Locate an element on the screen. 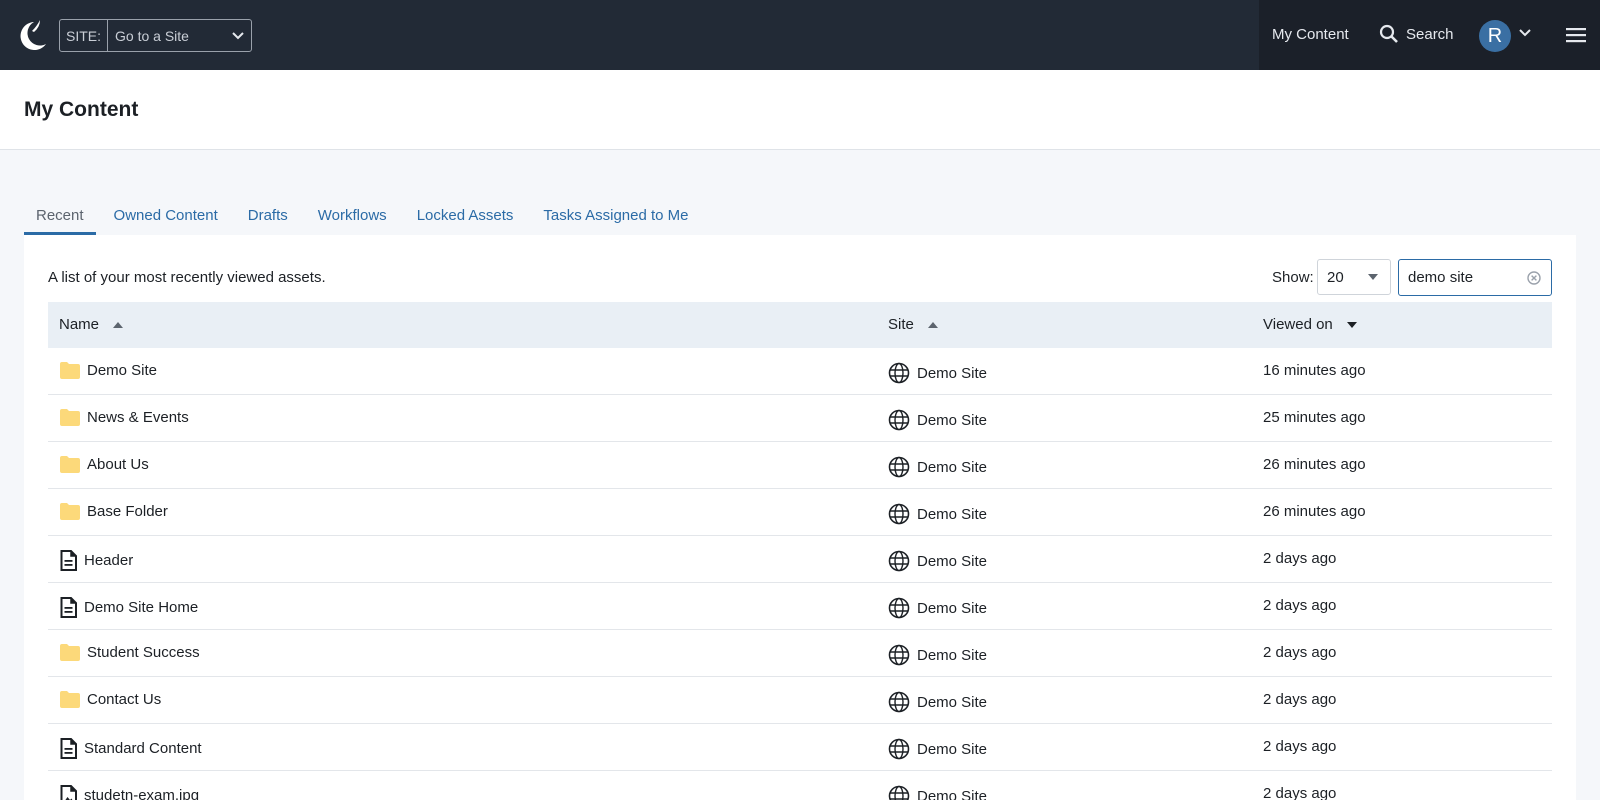 This screenshot has width=1600, height=800. tab-tasks-assigned: Tasks Assigned to Me is located at coordinates (615, 216).